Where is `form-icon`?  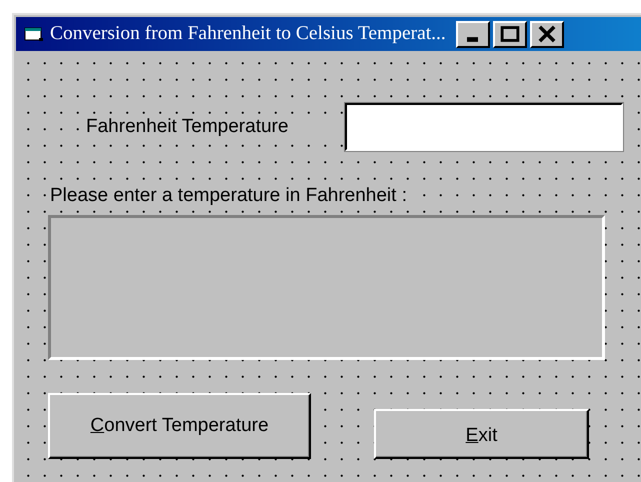
form-icon is located at coordinates (34, 34).